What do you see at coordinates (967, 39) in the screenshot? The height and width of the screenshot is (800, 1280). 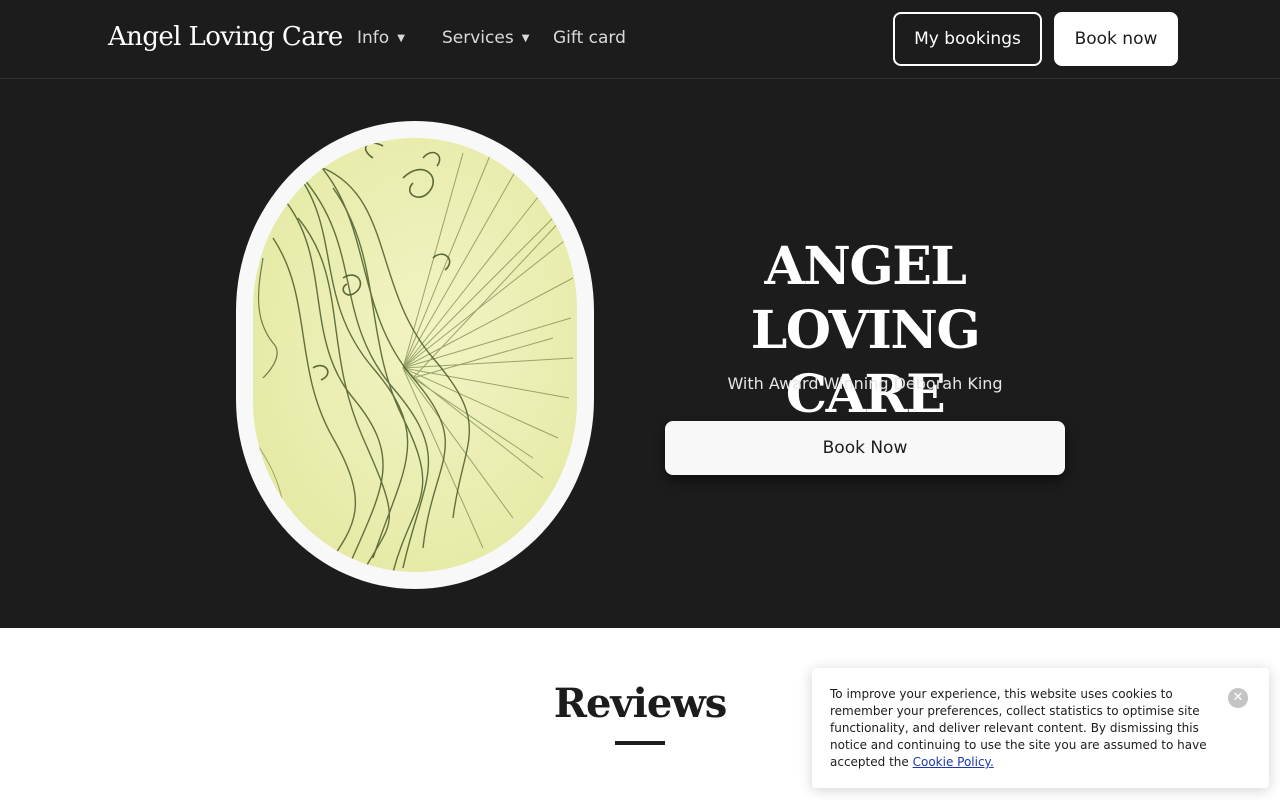 I see `my-bookings-button: My bookings` at bounding box center [967, 39].